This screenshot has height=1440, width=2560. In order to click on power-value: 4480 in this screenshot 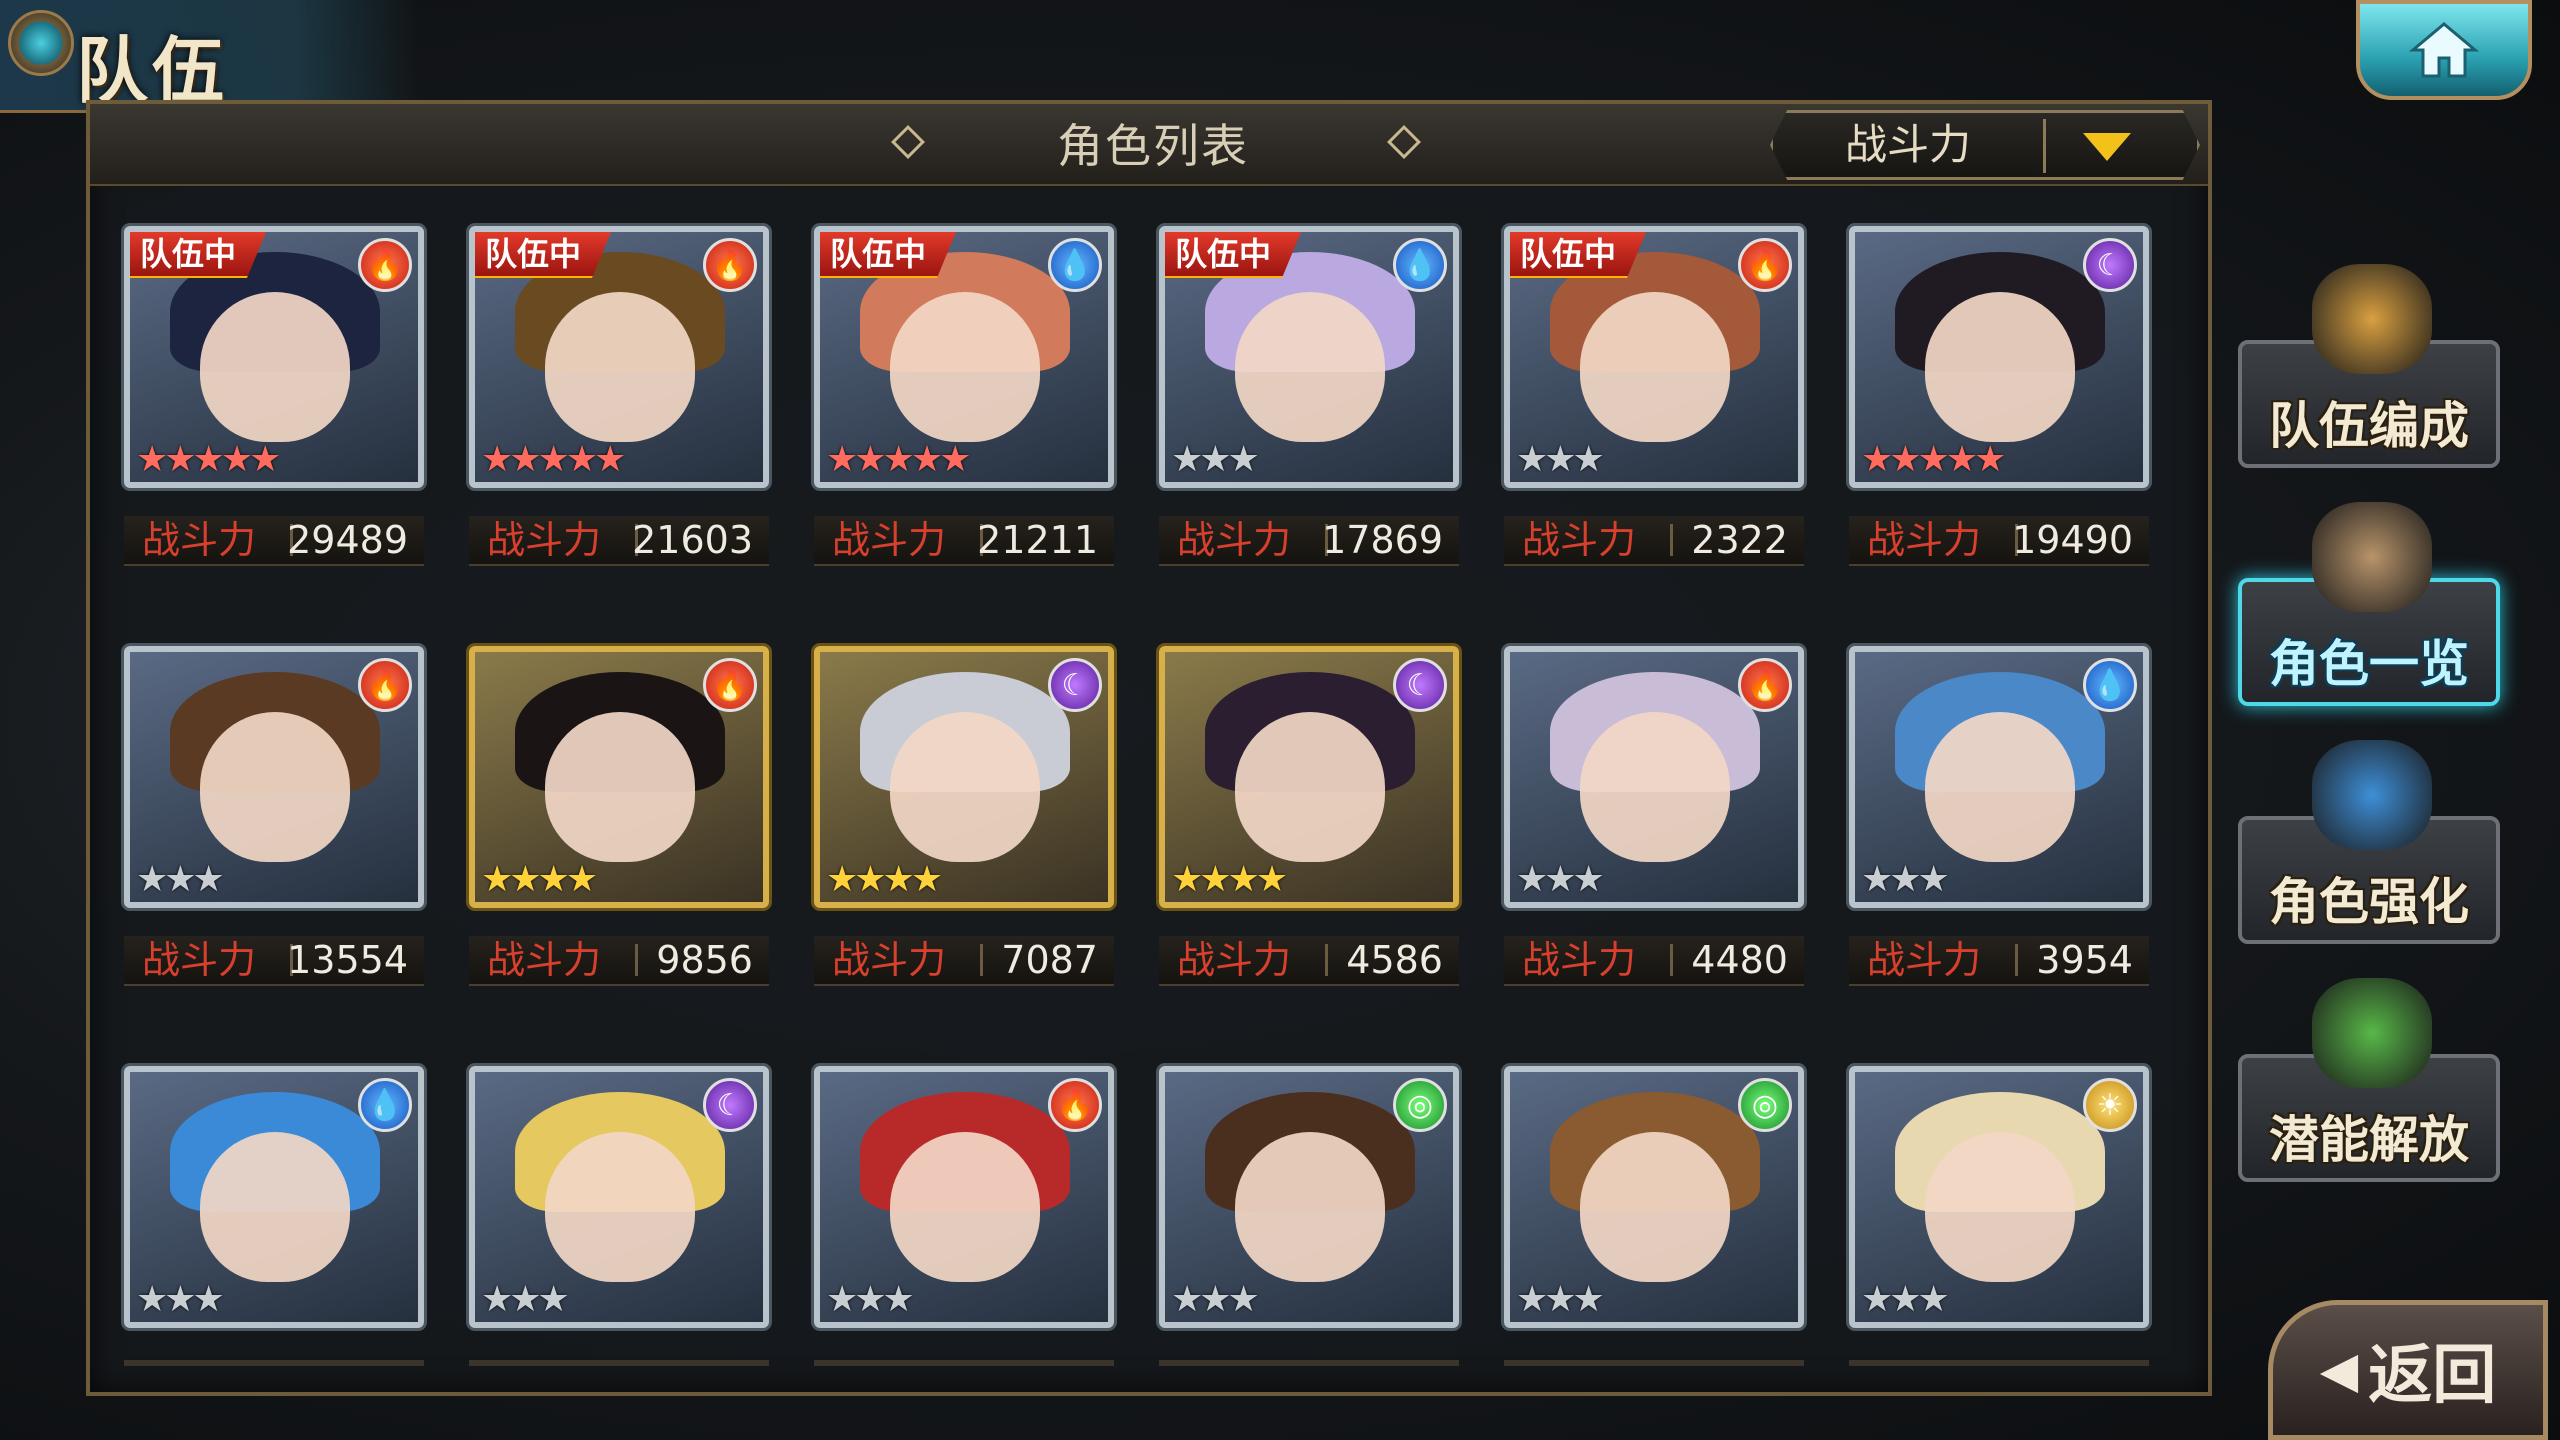, I will do `click(1739, 960)`.